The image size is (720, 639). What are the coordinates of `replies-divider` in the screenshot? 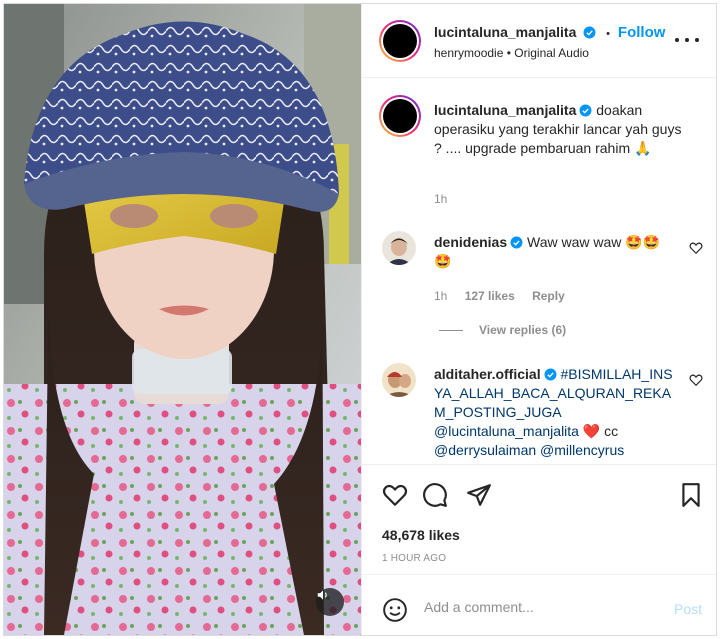 It's located at (451, 331).